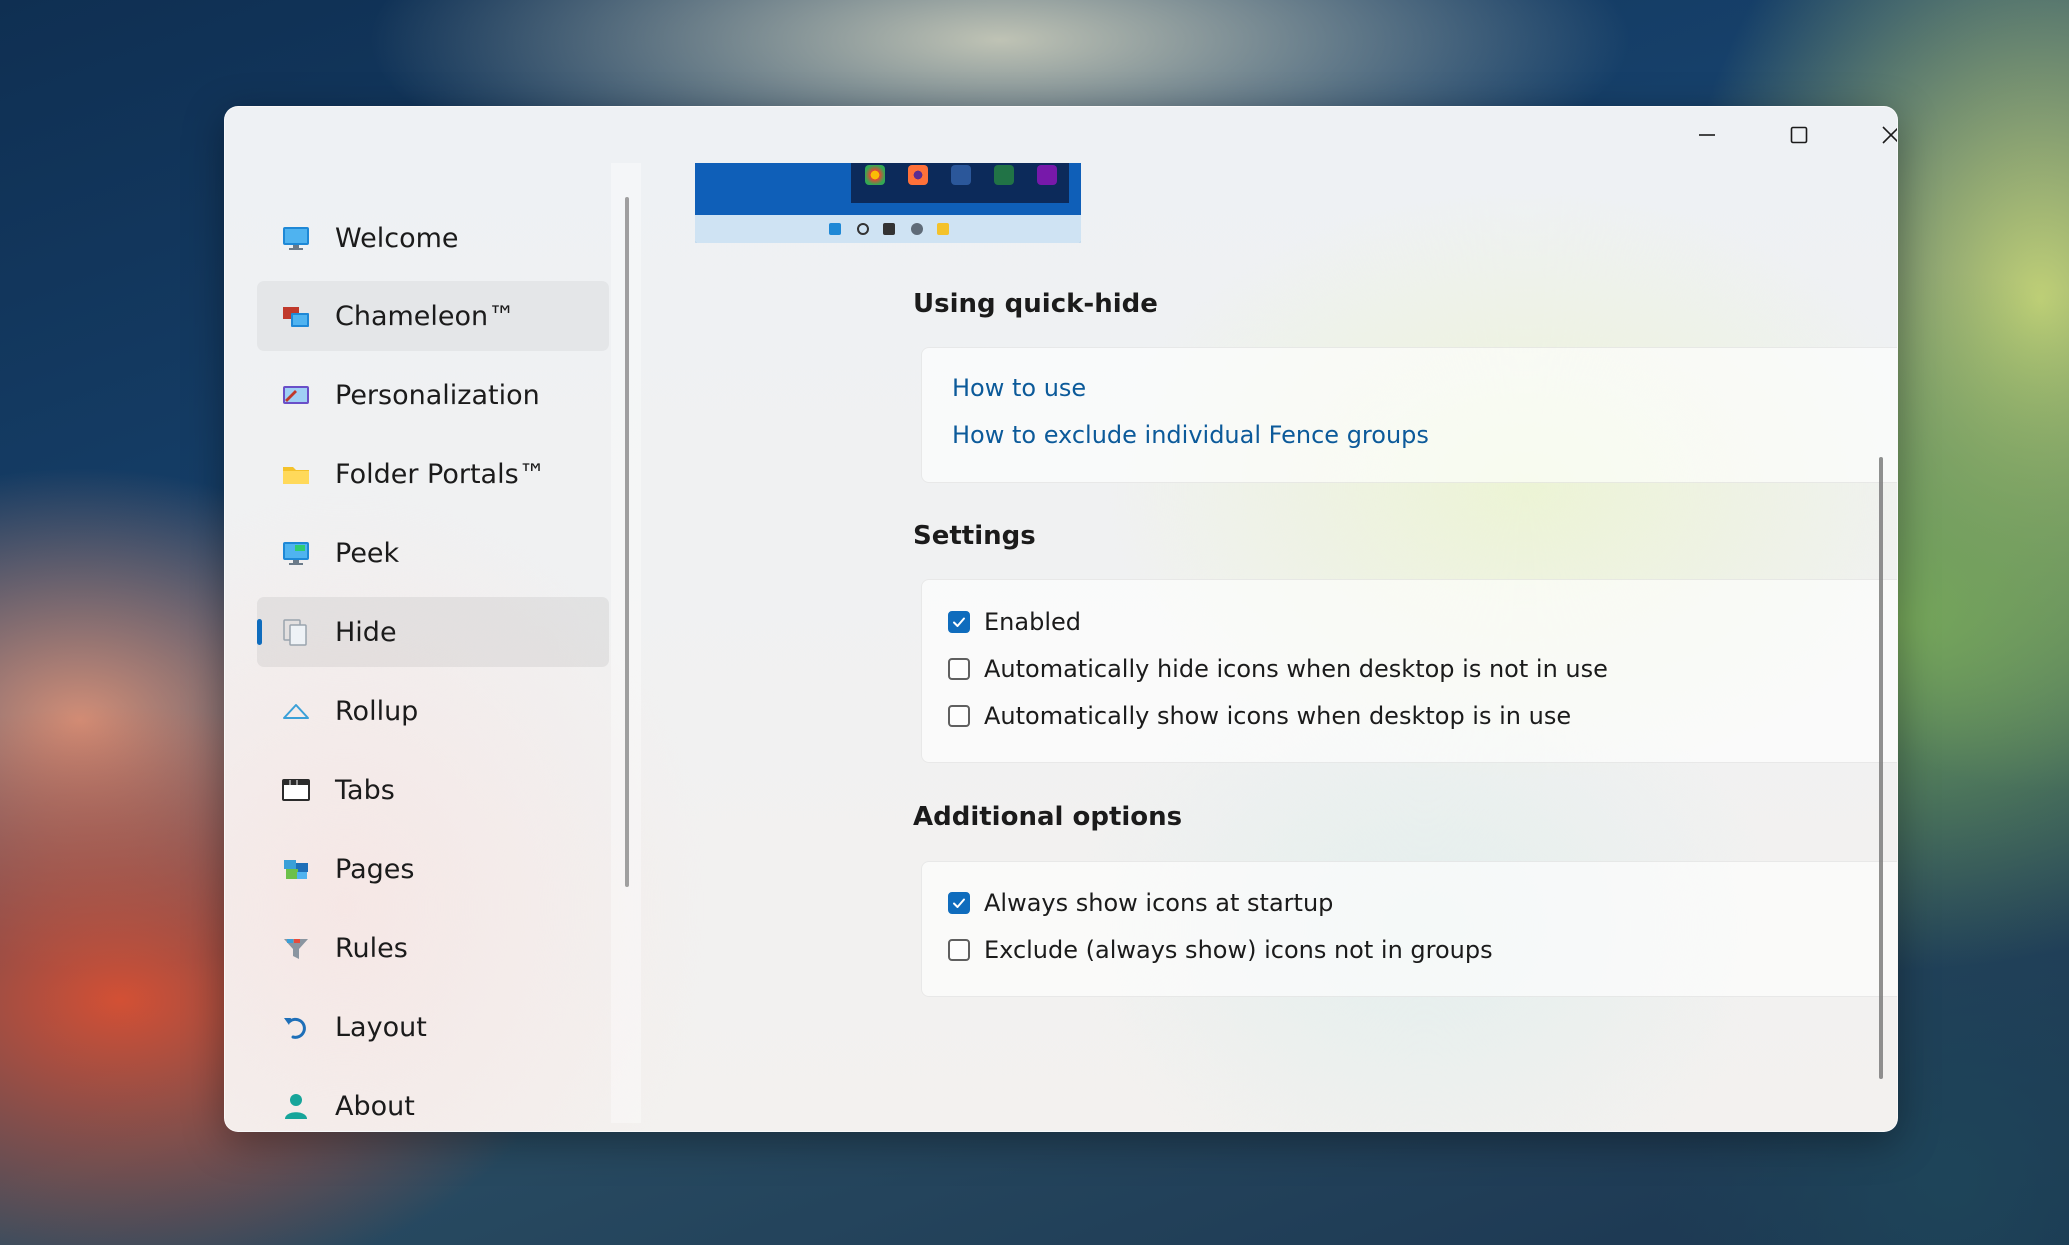 This screenshot has height=1245, width=2069. I want to click on sidebar-item-label: Personalization, so click(437, 395).